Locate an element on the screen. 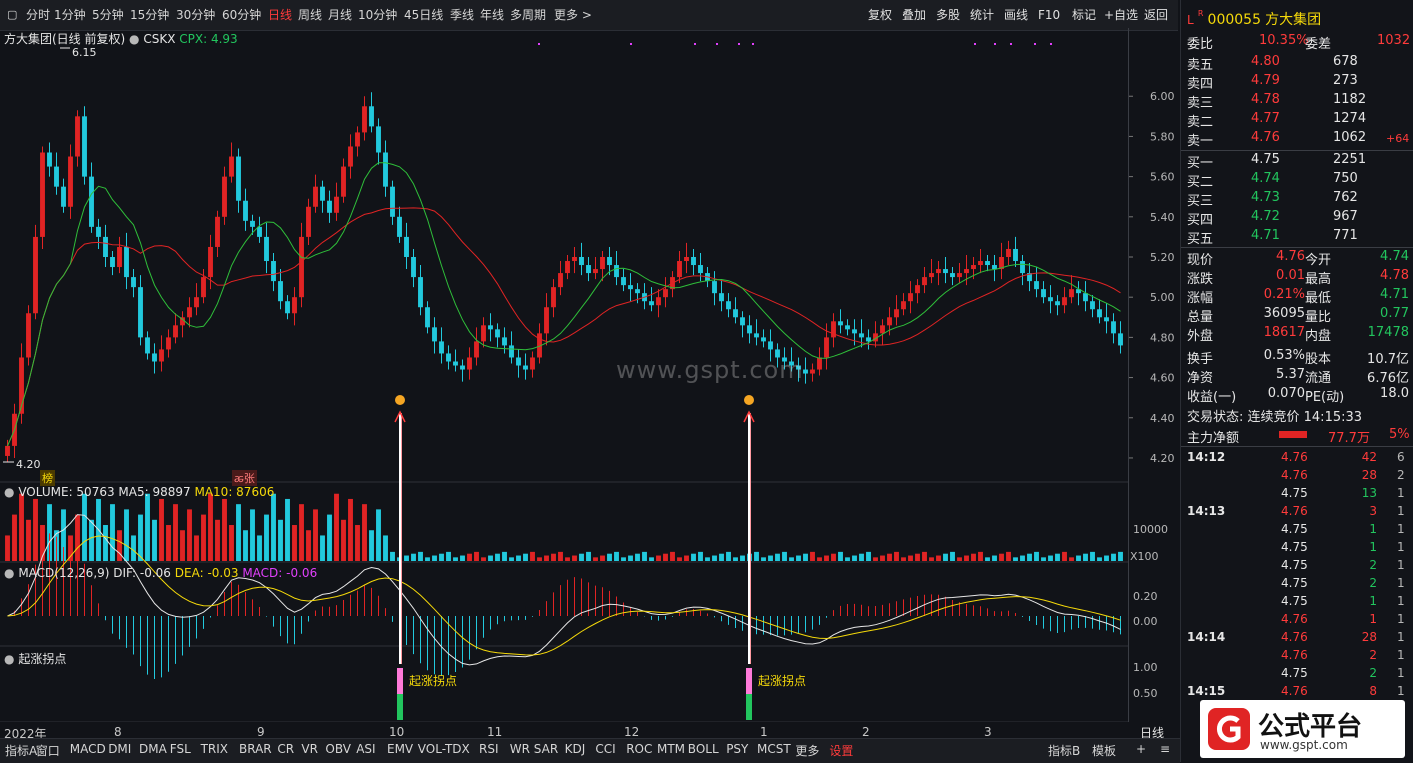  stat-label-7a: 收益(一) is located at coordinates (1212, 397).